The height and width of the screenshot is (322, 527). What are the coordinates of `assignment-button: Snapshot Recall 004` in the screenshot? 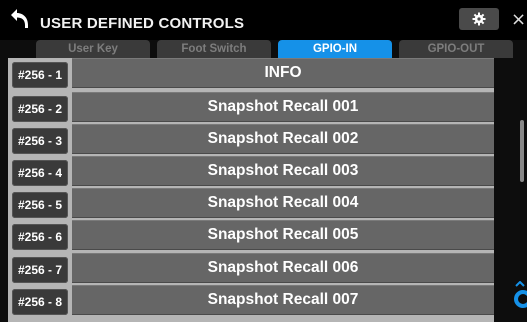 It's located at (283, 203).